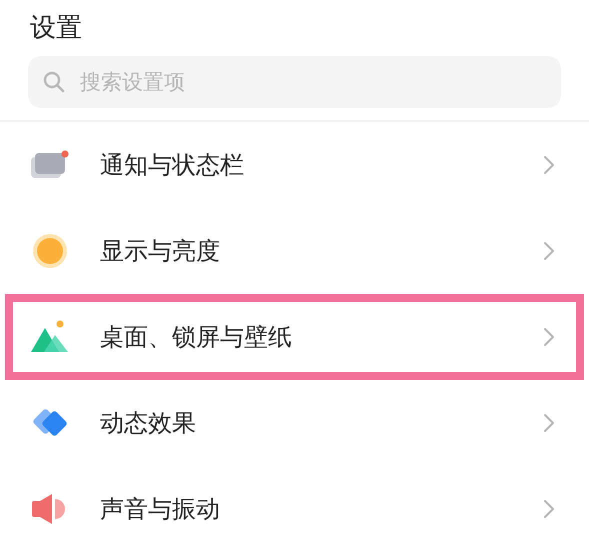  What do you see at coordinates (160, 509) in the screenshot?
I see `item-label: 声音与振动` at bounding box center [160, 509].